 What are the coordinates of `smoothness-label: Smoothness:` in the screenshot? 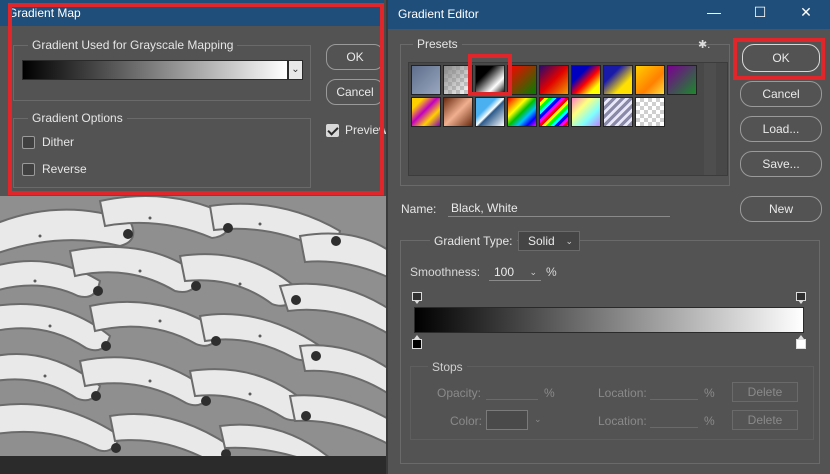 It's located at (445, 272).